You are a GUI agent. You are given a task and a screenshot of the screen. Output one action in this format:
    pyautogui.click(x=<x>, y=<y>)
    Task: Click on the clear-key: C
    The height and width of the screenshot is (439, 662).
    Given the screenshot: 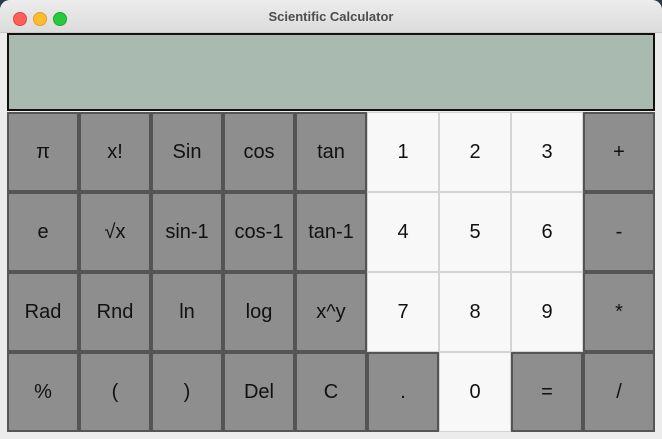 What is the action you would take?
    pyautogui.click(x=331, y=392)
    